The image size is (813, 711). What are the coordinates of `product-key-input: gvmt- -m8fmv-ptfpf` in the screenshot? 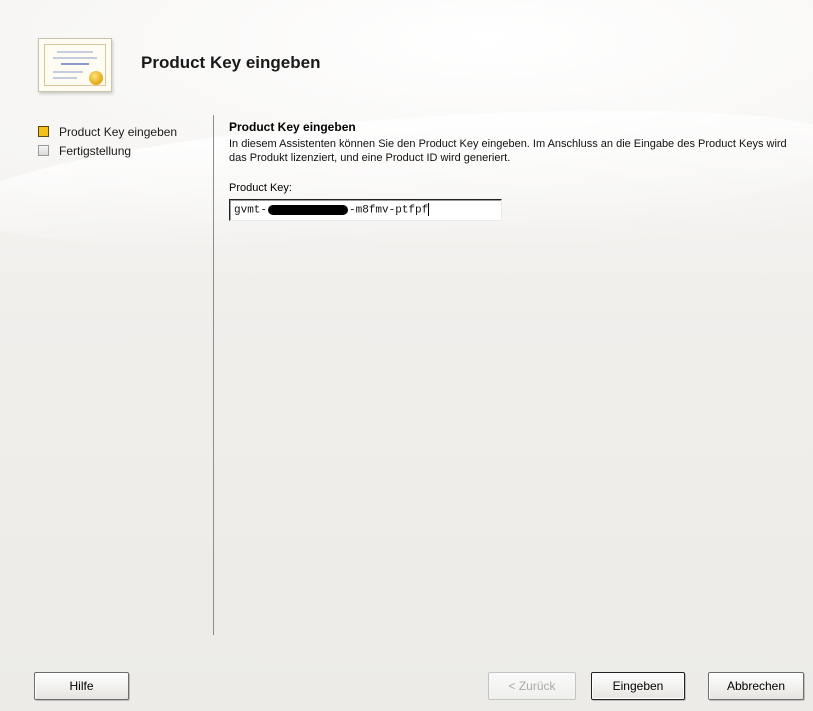 It's located at (365, 210).